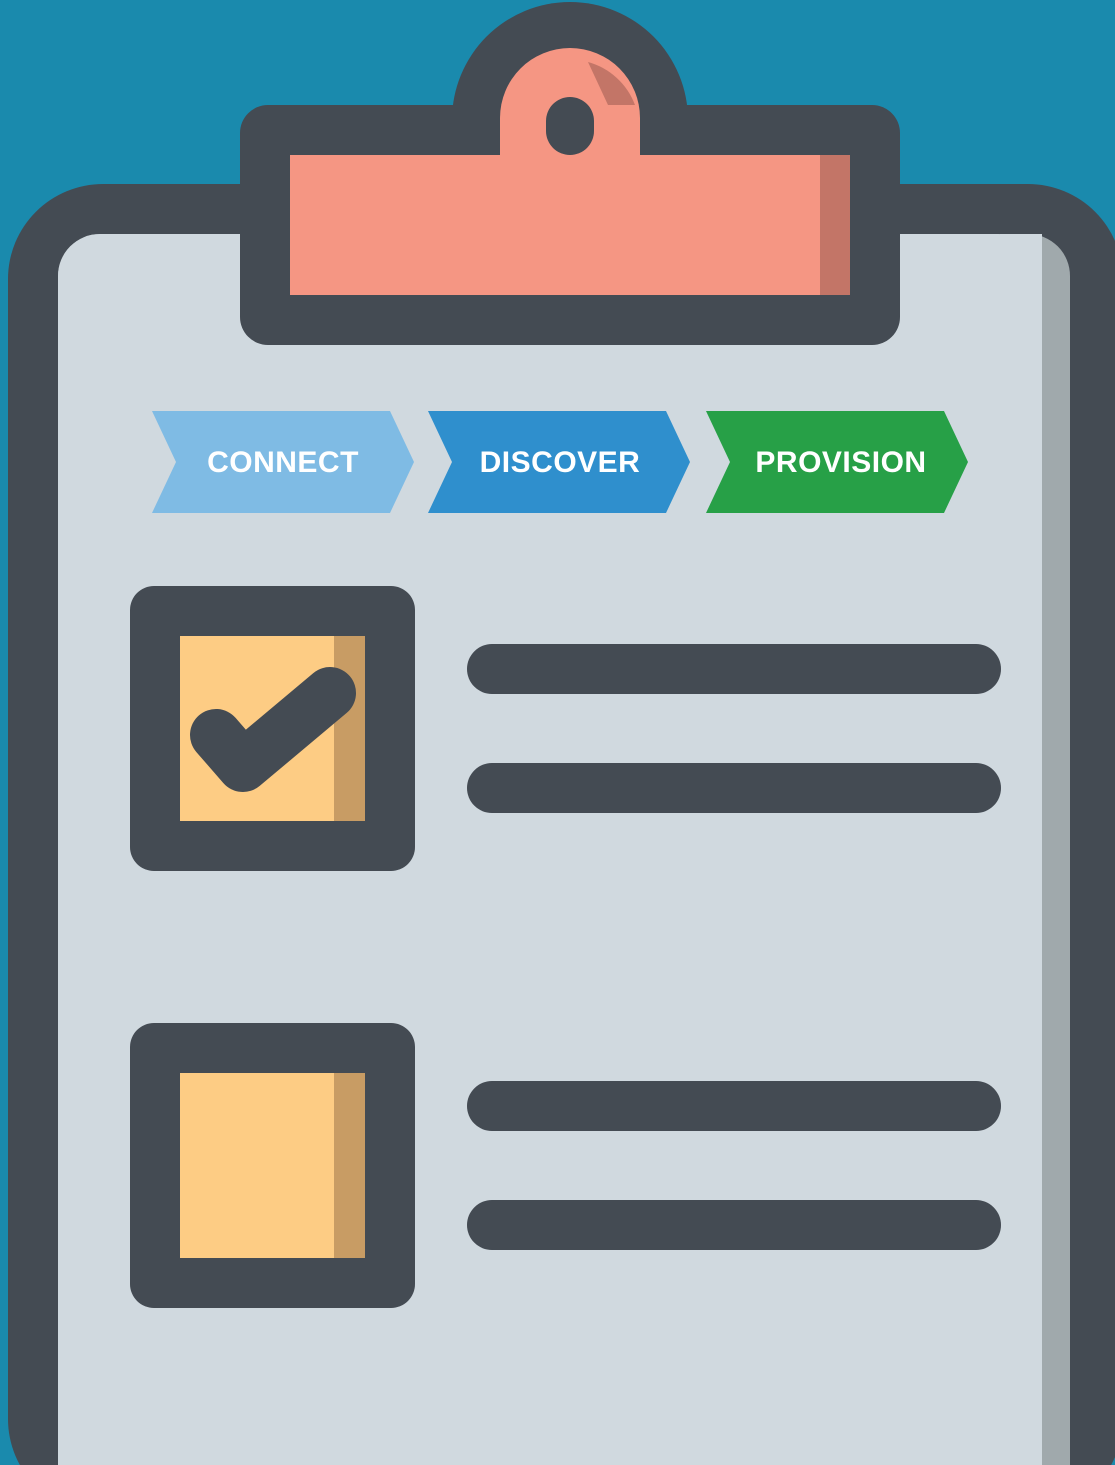  I want to click on checkbox-checked, so click(272, 728).